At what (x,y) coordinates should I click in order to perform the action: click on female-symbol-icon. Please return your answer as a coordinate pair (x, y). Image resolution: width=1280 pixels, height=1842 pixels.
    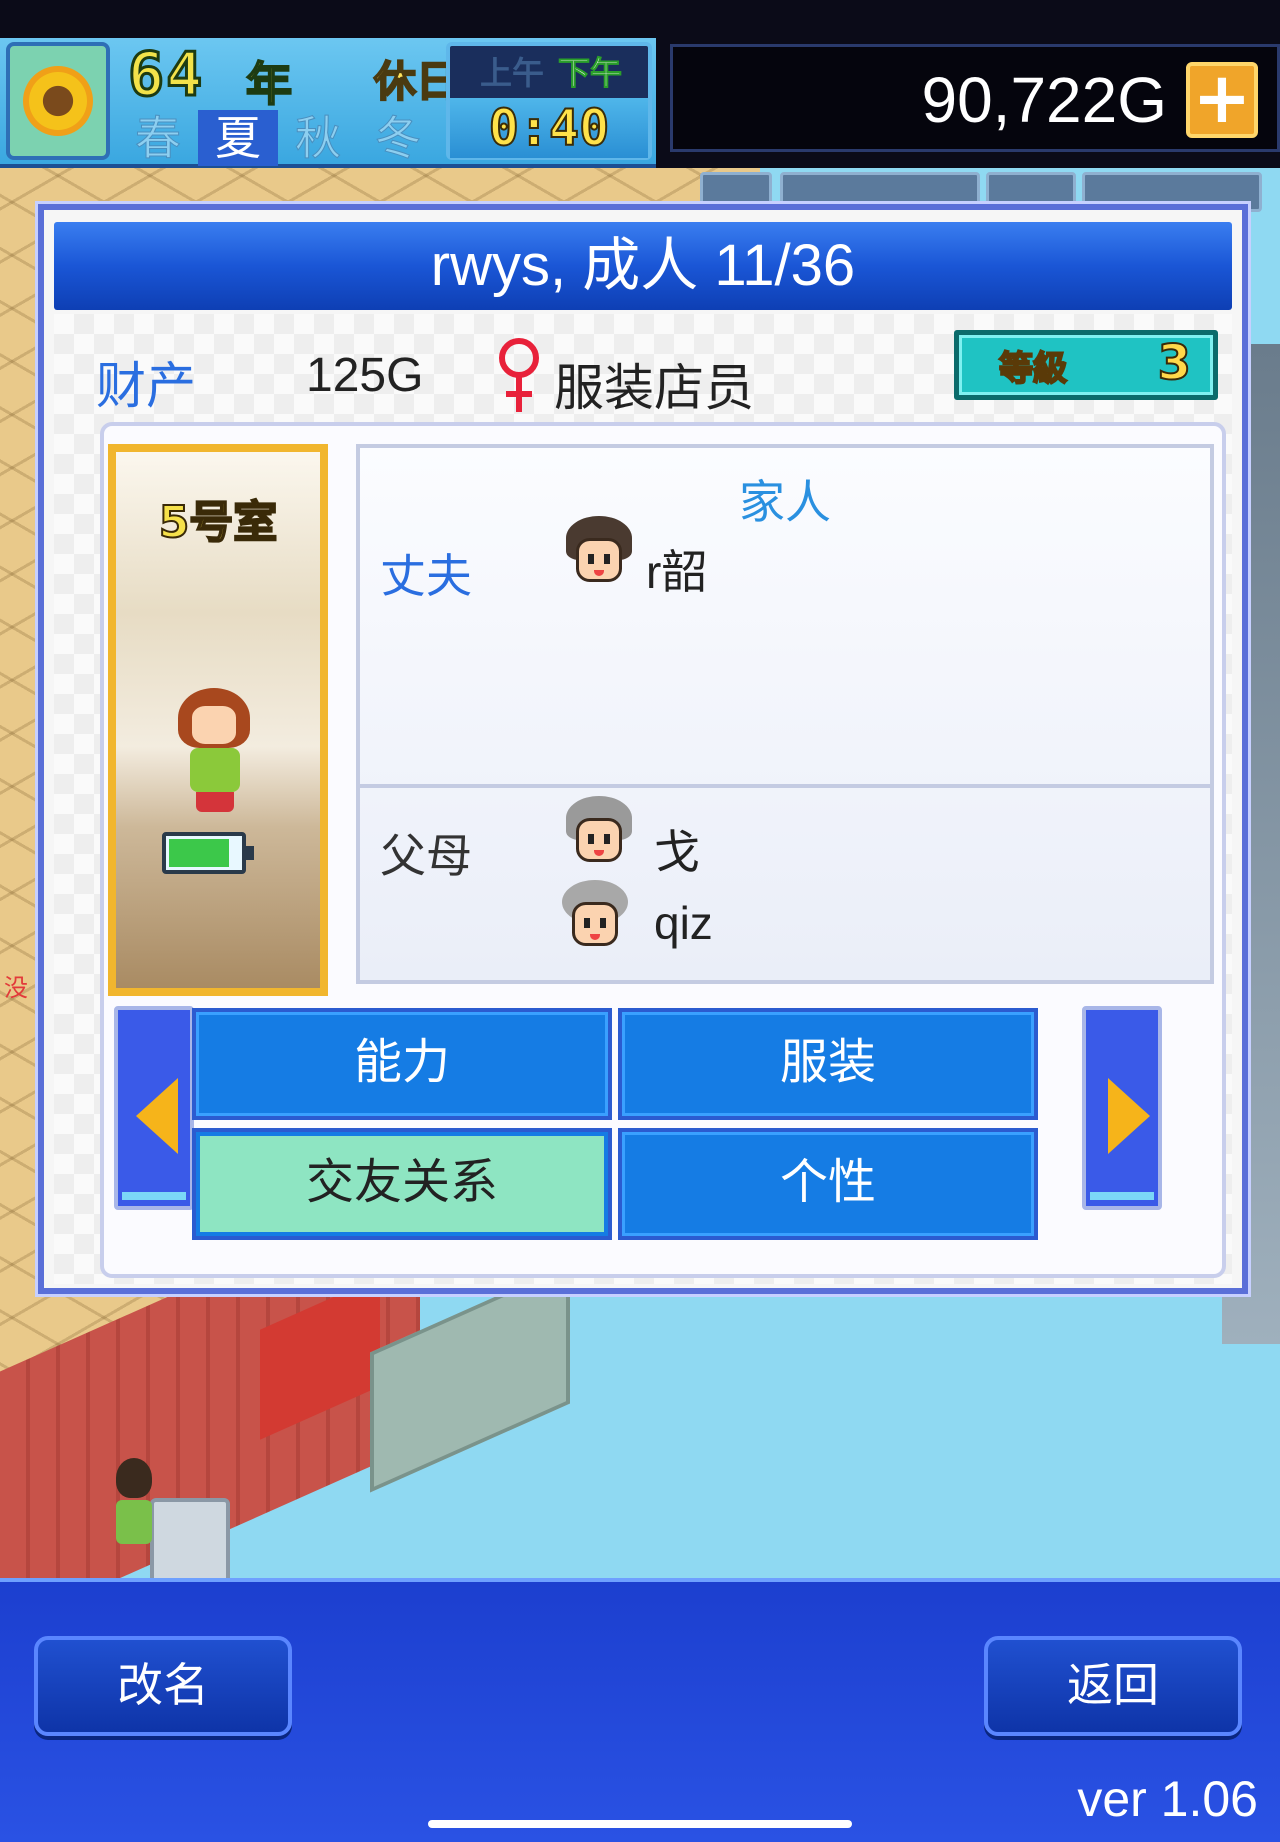
    Looking at the image, I should click on (519, 375).